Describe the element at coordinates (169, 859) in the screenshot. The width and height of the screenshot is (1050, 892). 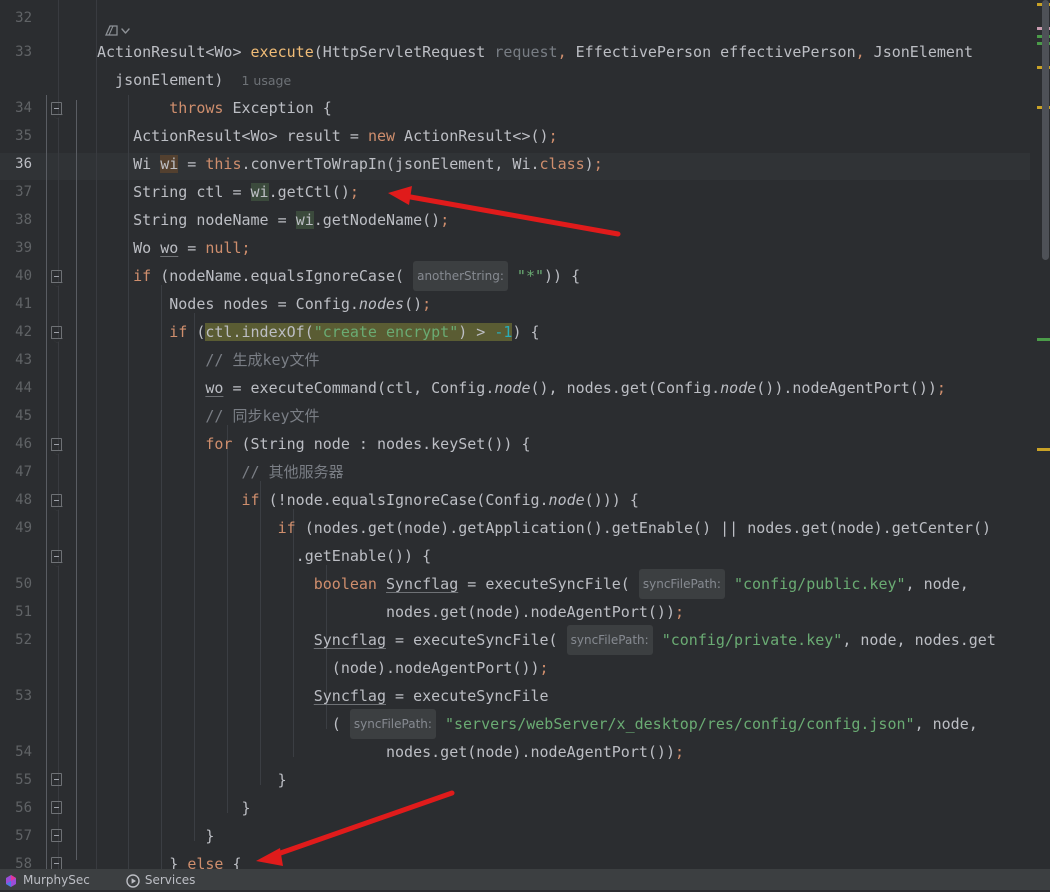
I see `code-line-58: } else {` at that location.